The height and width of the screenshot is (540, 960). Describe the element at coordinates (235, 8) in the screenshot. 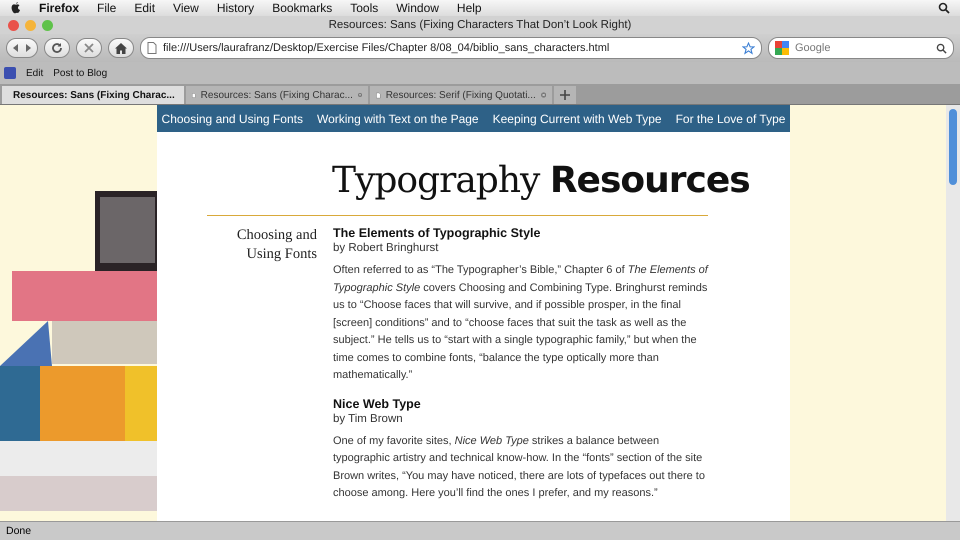

I see `menu-item: History` at that location.